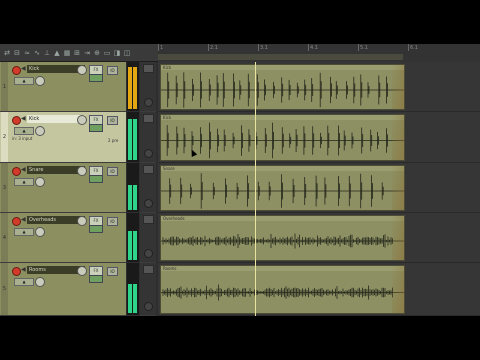 This screenshot has width=480, height=360. What do you see at coordinates (17, 53) in the screenshot?
I see `io-icon: ⊟` at bounding box center [17, 53].